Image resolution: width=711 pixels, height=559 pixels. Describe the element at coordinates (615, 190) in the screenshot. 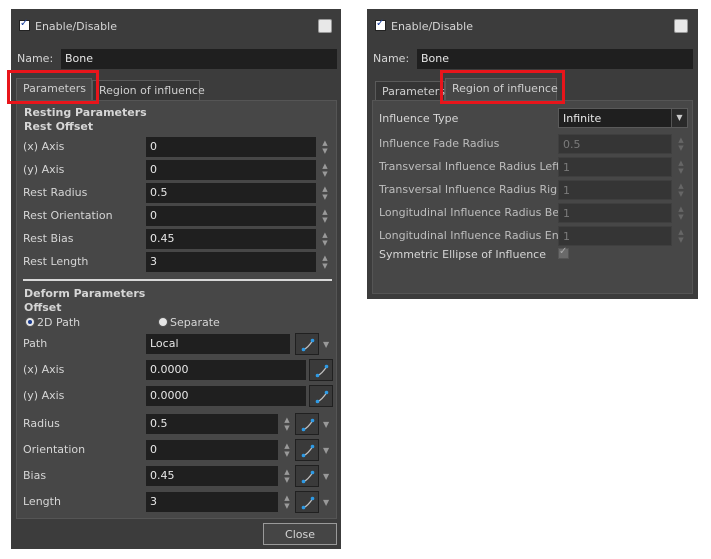

I see `transversal-radius-right-field: 1` at that location.